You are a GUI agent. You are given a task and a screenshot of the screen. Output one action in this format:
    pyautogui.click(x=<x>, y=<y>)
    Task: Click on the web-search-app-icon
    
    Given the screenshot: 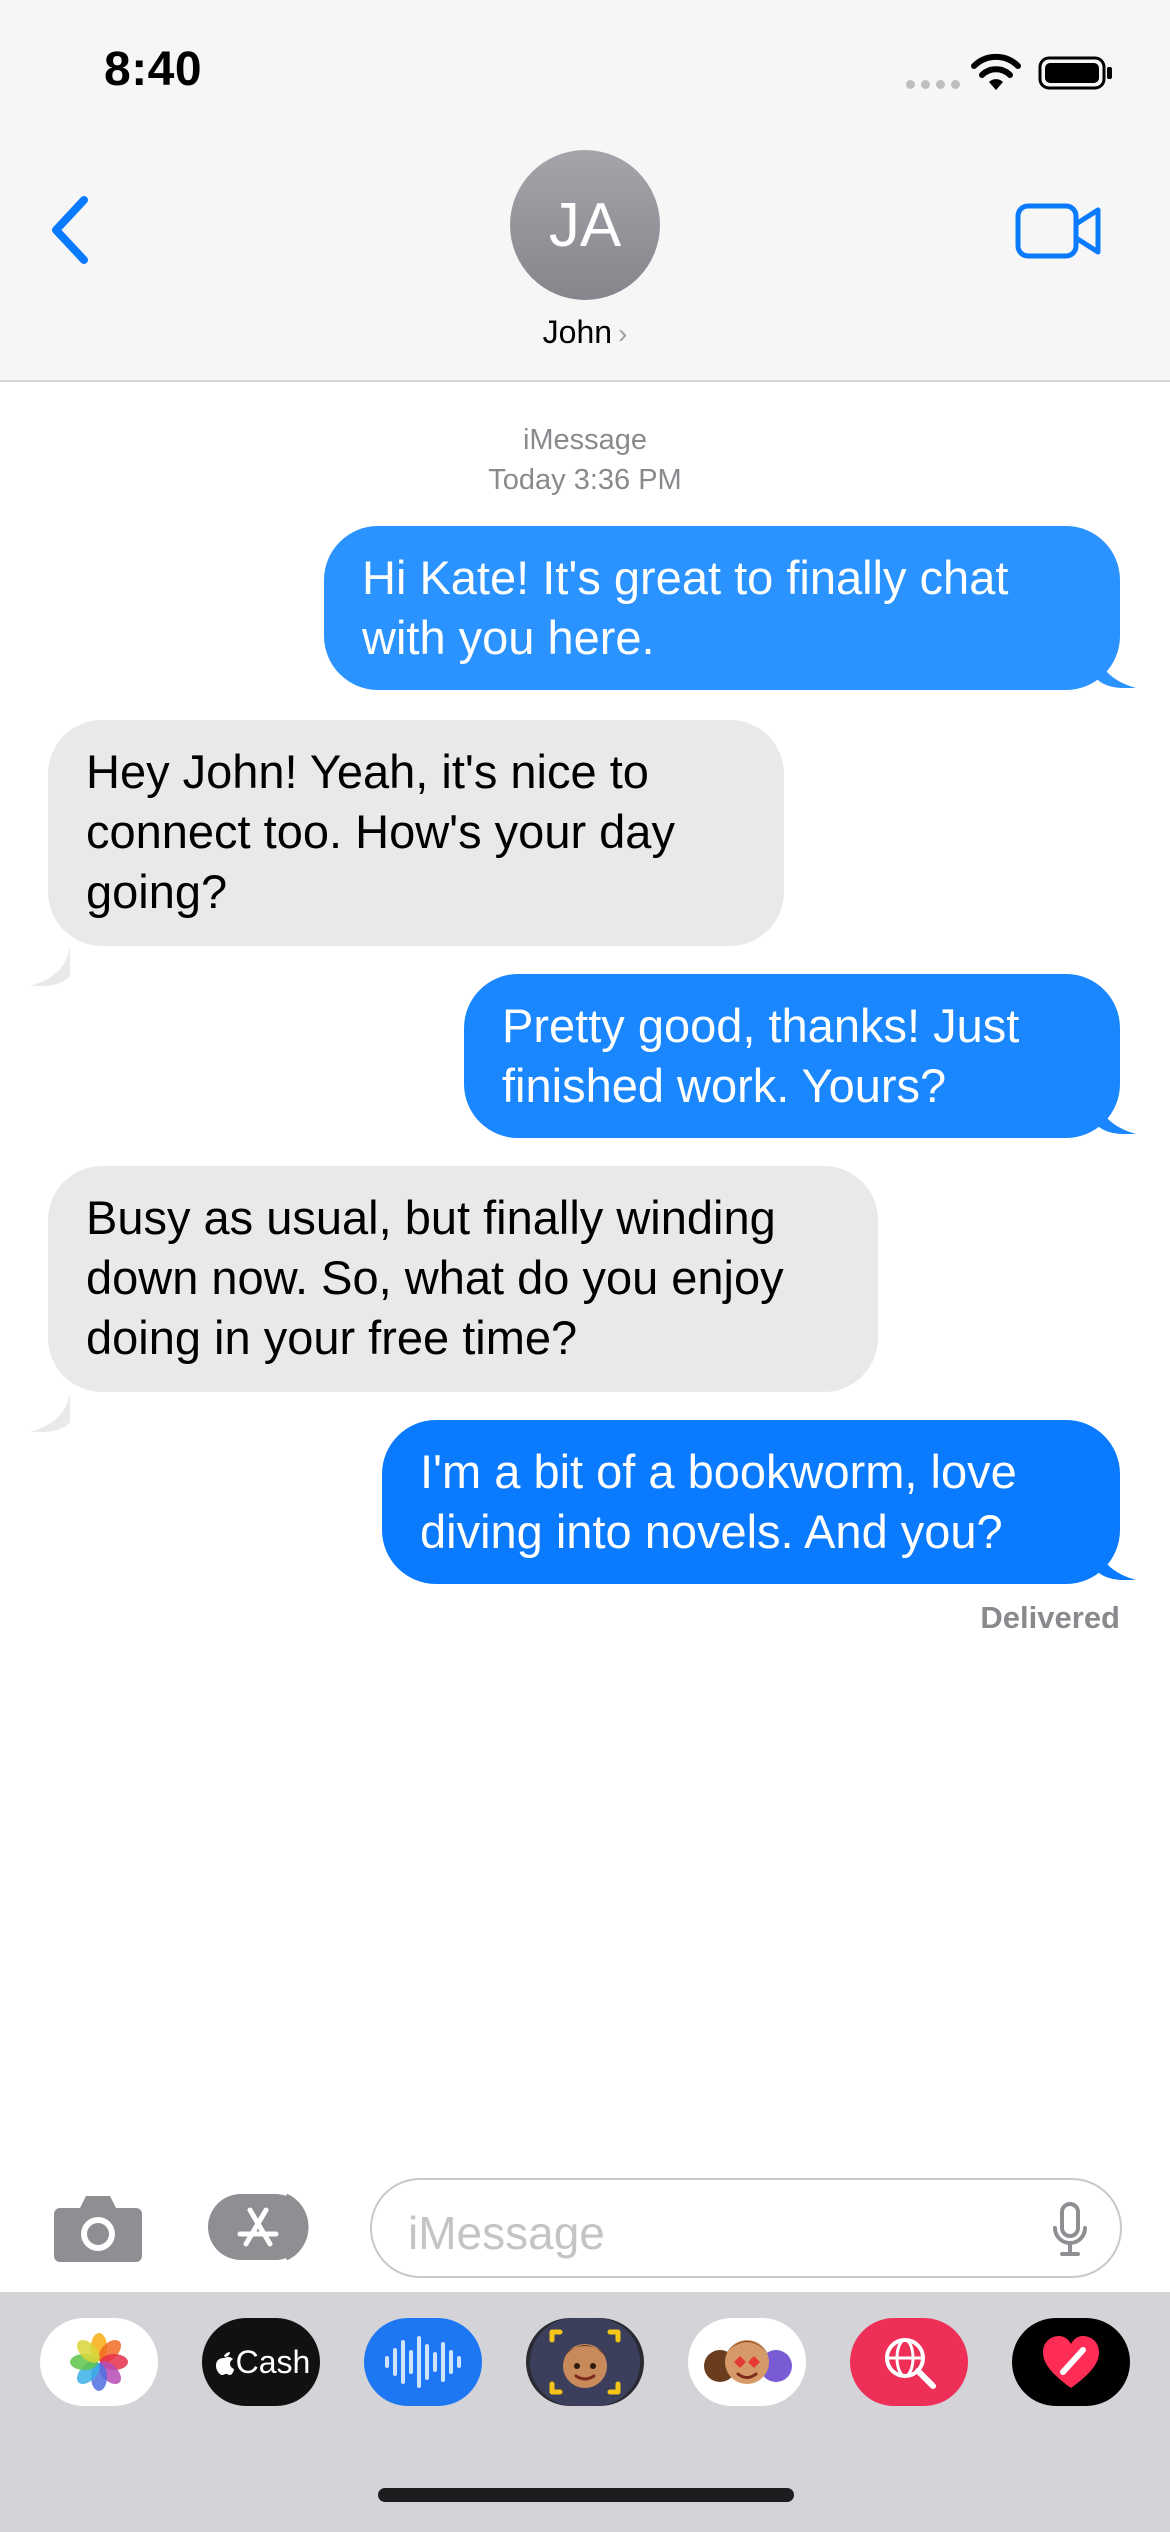 What is the action you would take?
    pyautogui.click(x=909, y=2362)
    